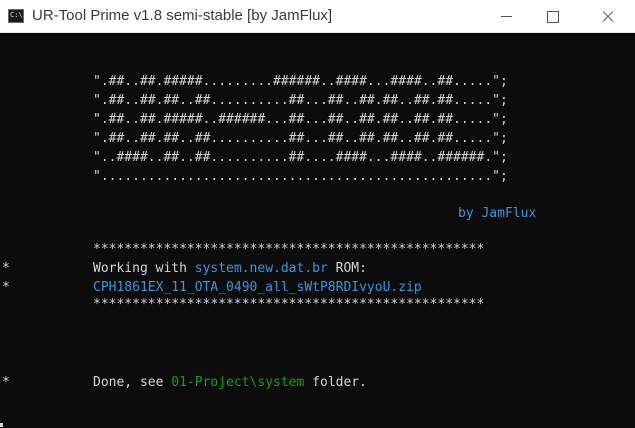  Describe the element at coordinates (1, 425) in the screenshot. I see `text-cursor` at that location.